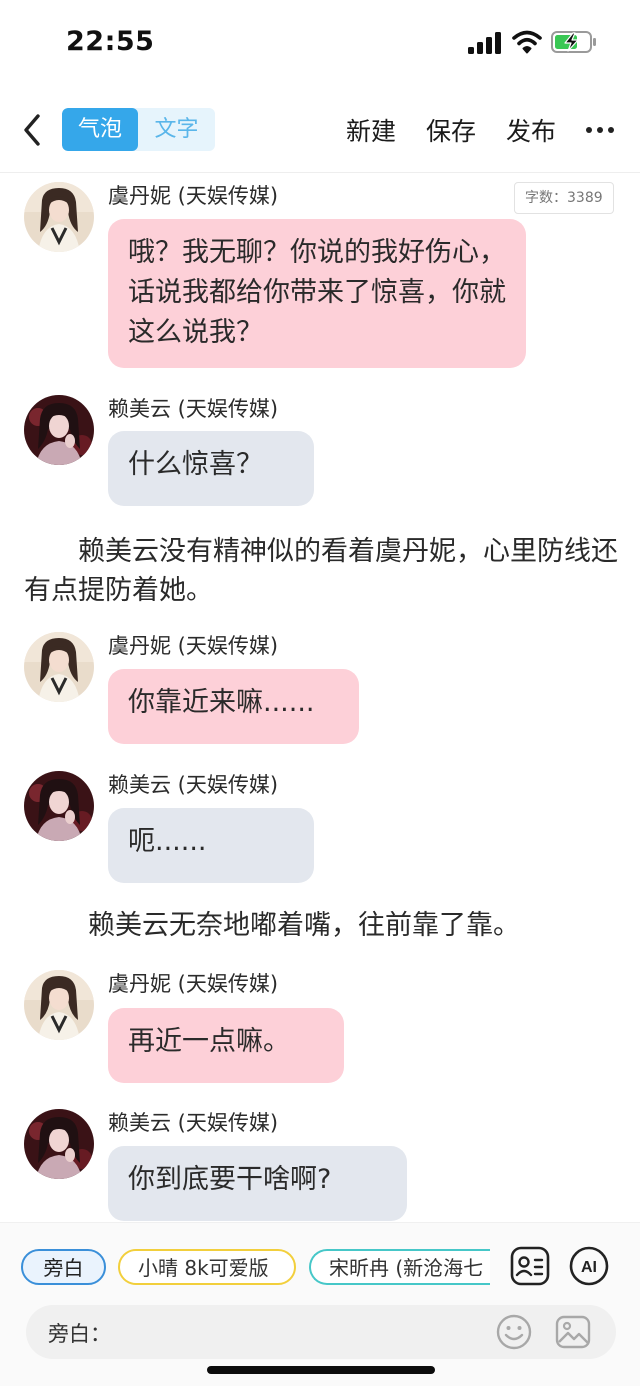 The image size is (640, 1386). I want to click on more-icon, so click(600, 131).